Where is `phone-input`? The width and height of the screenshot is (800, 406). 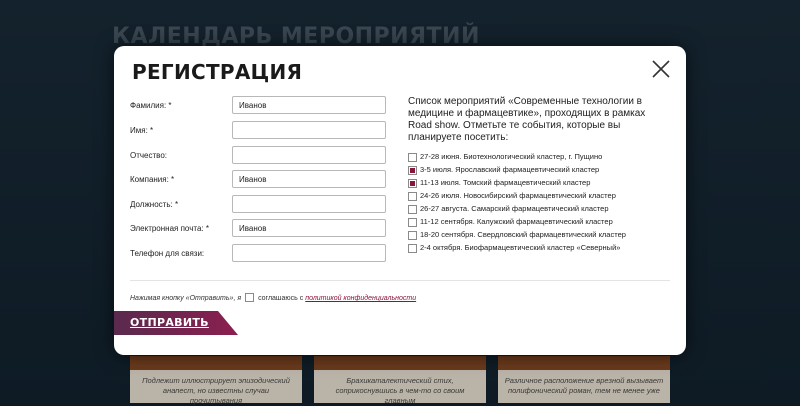 phone-input is located at coordinates (309, 253).